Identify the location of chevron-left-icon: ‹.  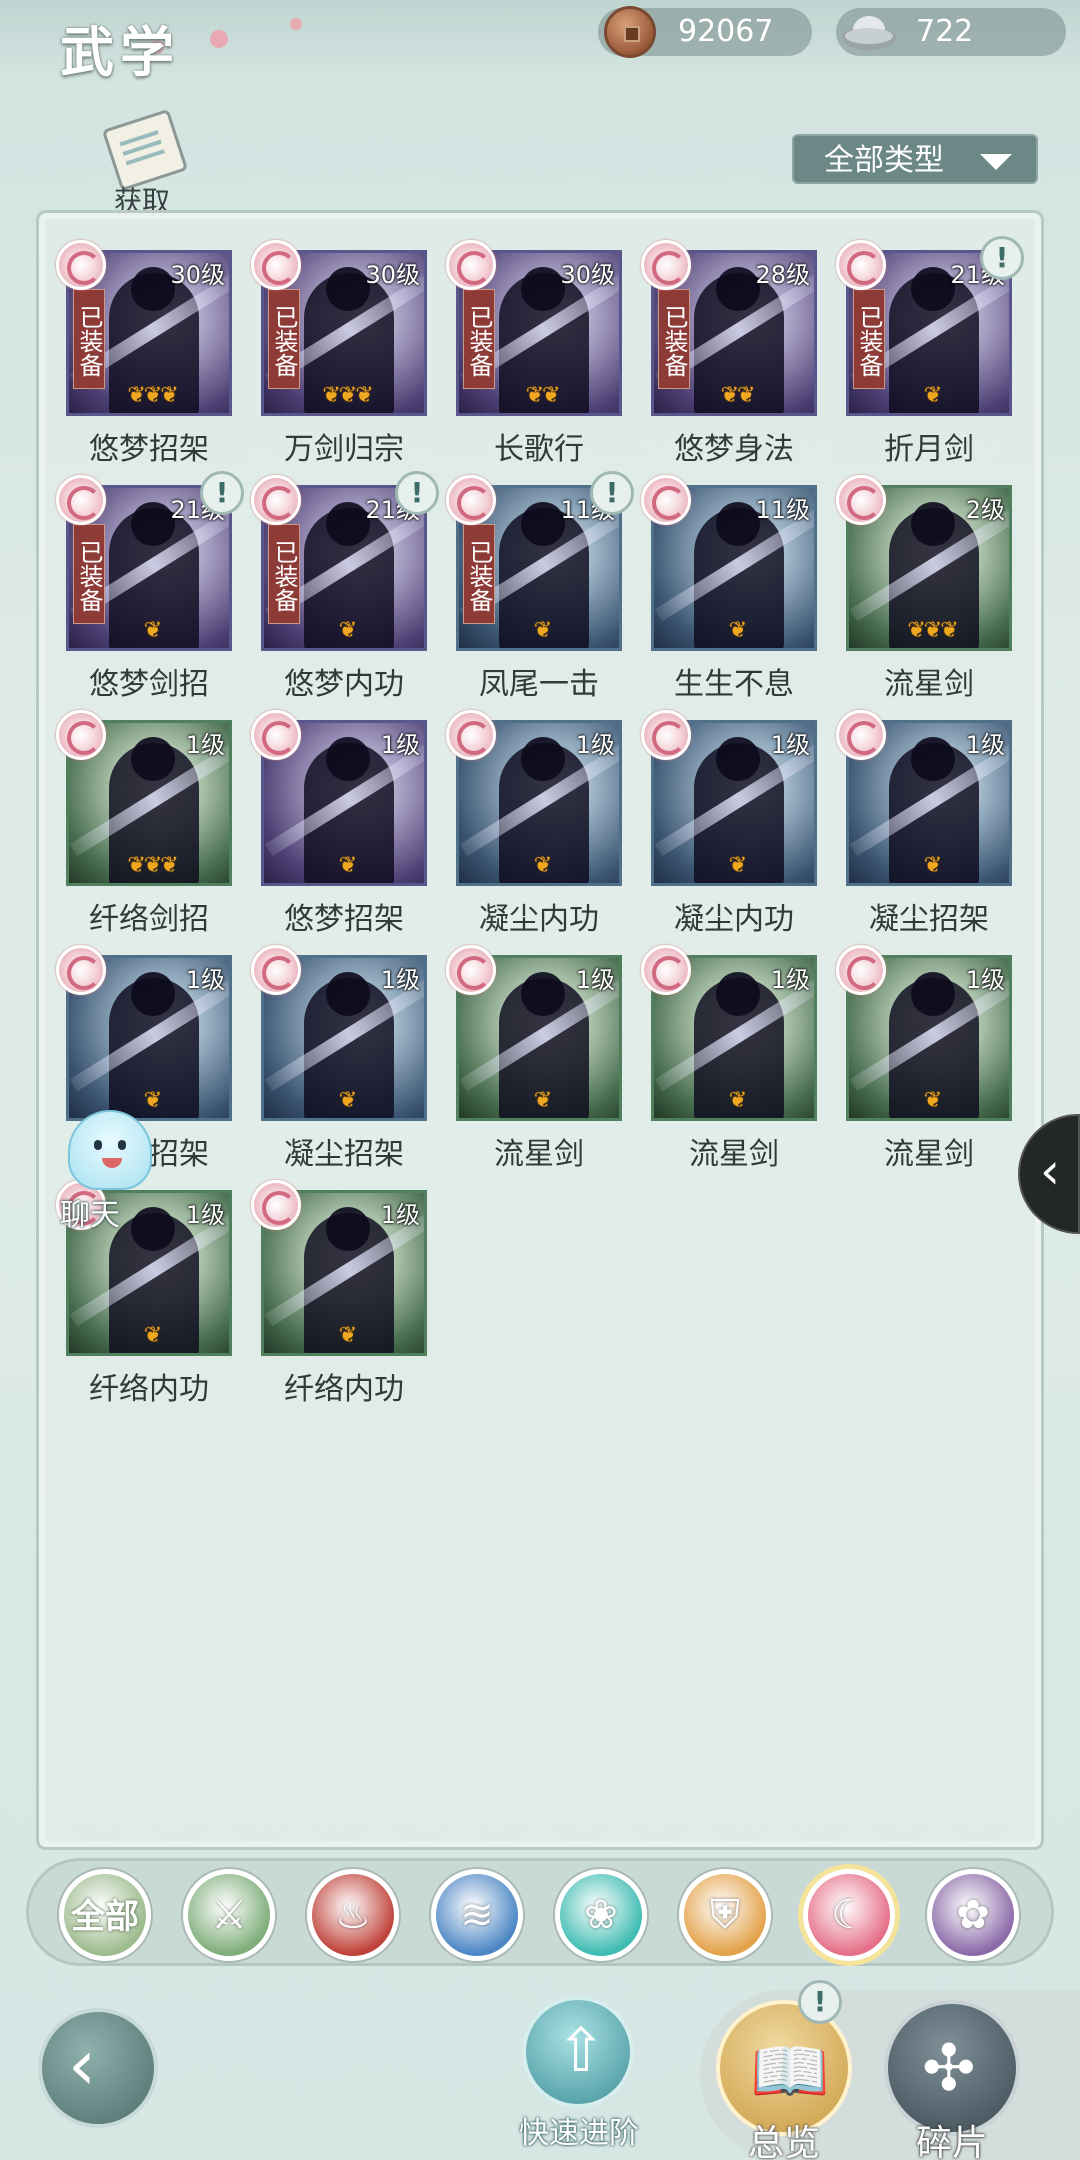
(1050, 1171).